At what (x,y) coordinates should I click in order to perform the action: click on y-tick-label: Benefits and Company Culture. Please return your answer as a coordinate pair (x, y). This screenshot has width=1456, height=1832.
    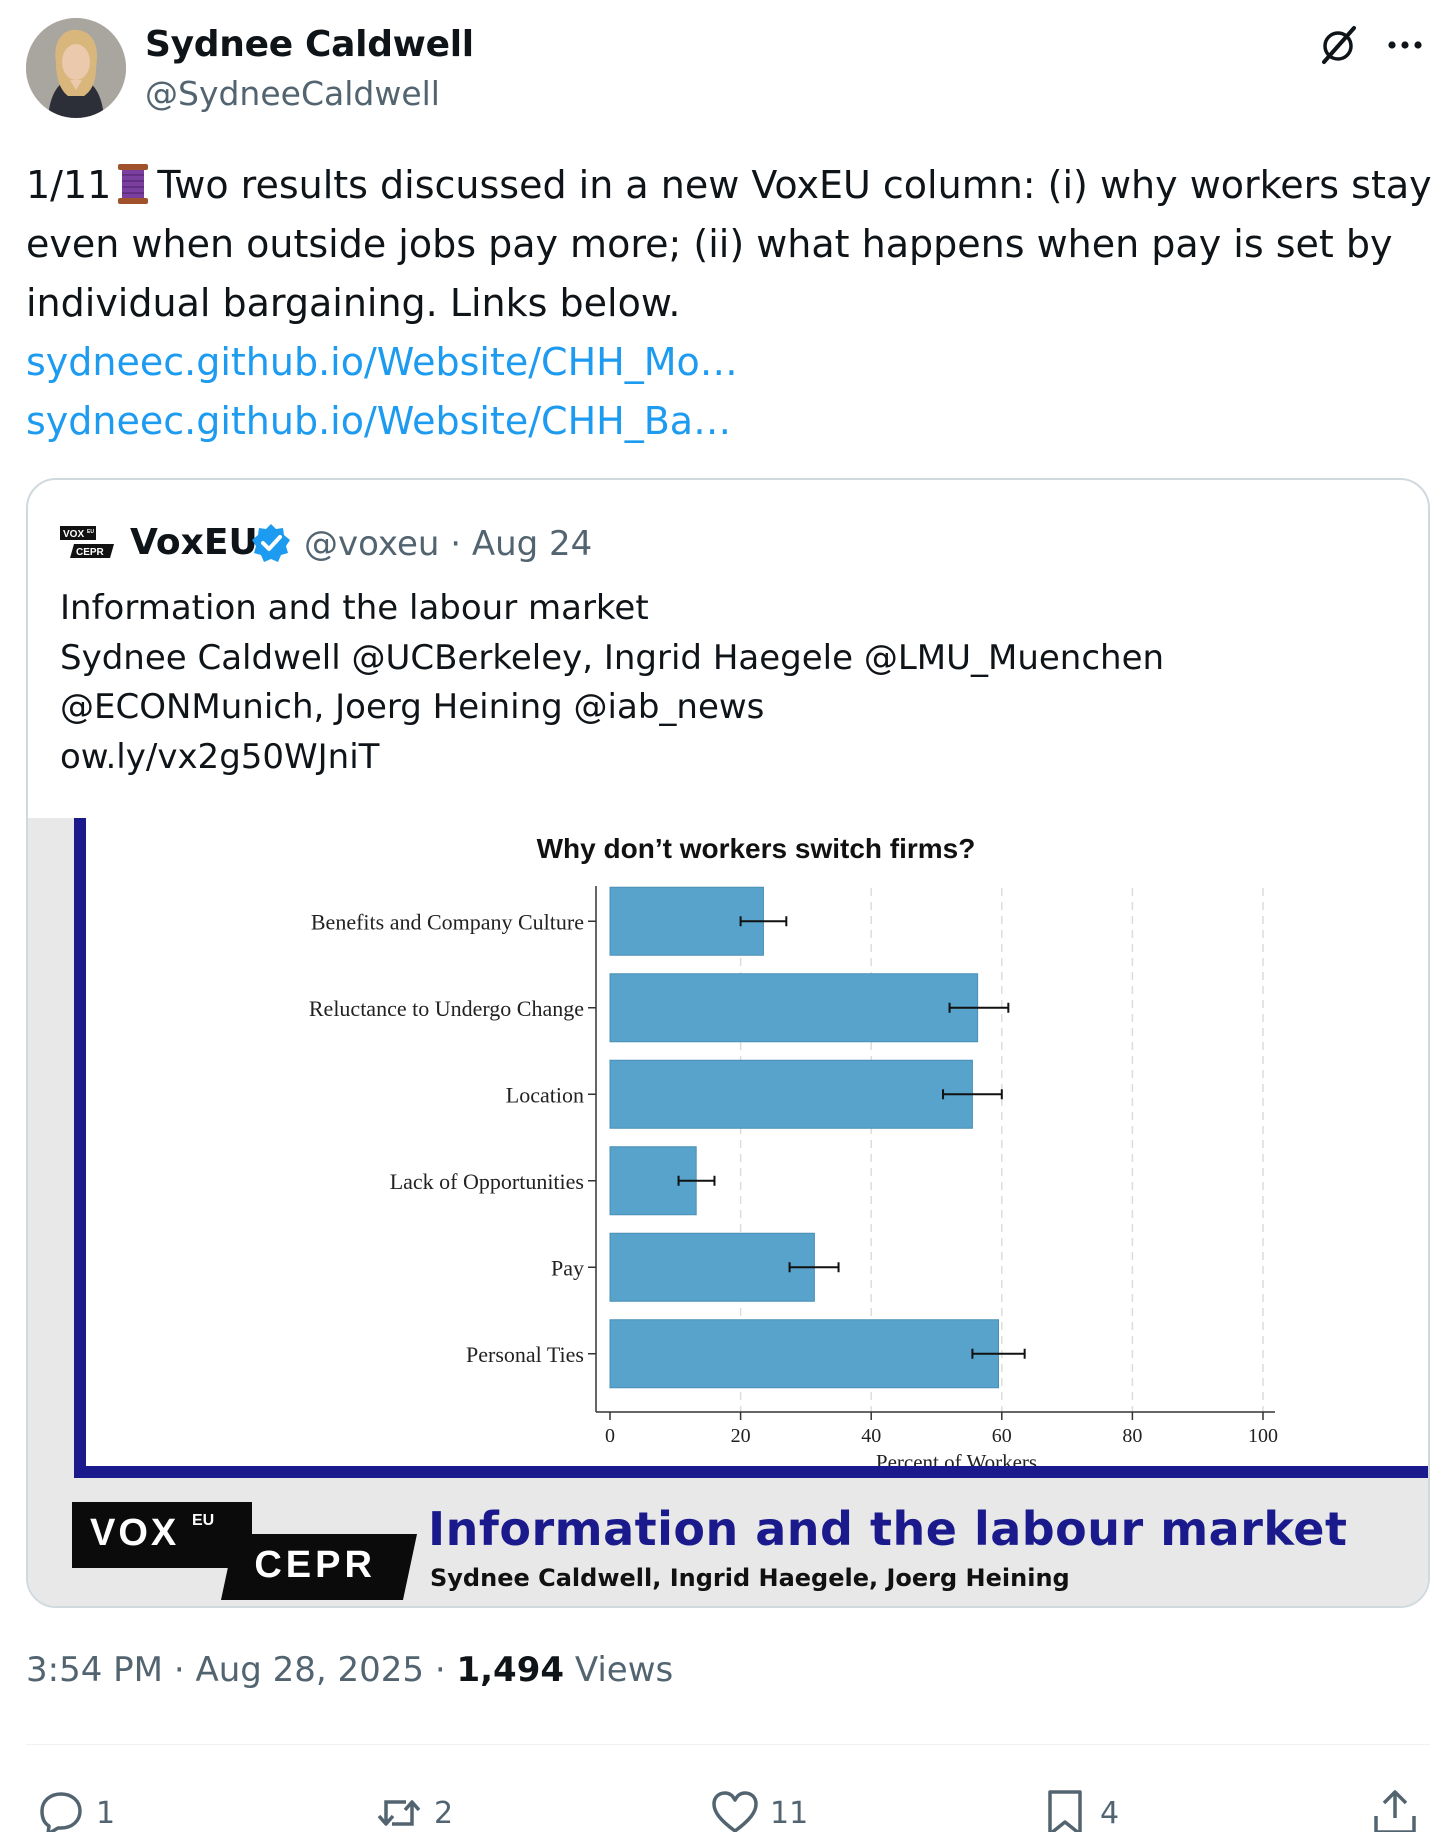
    Looking at the image, I should click on (447, 921).